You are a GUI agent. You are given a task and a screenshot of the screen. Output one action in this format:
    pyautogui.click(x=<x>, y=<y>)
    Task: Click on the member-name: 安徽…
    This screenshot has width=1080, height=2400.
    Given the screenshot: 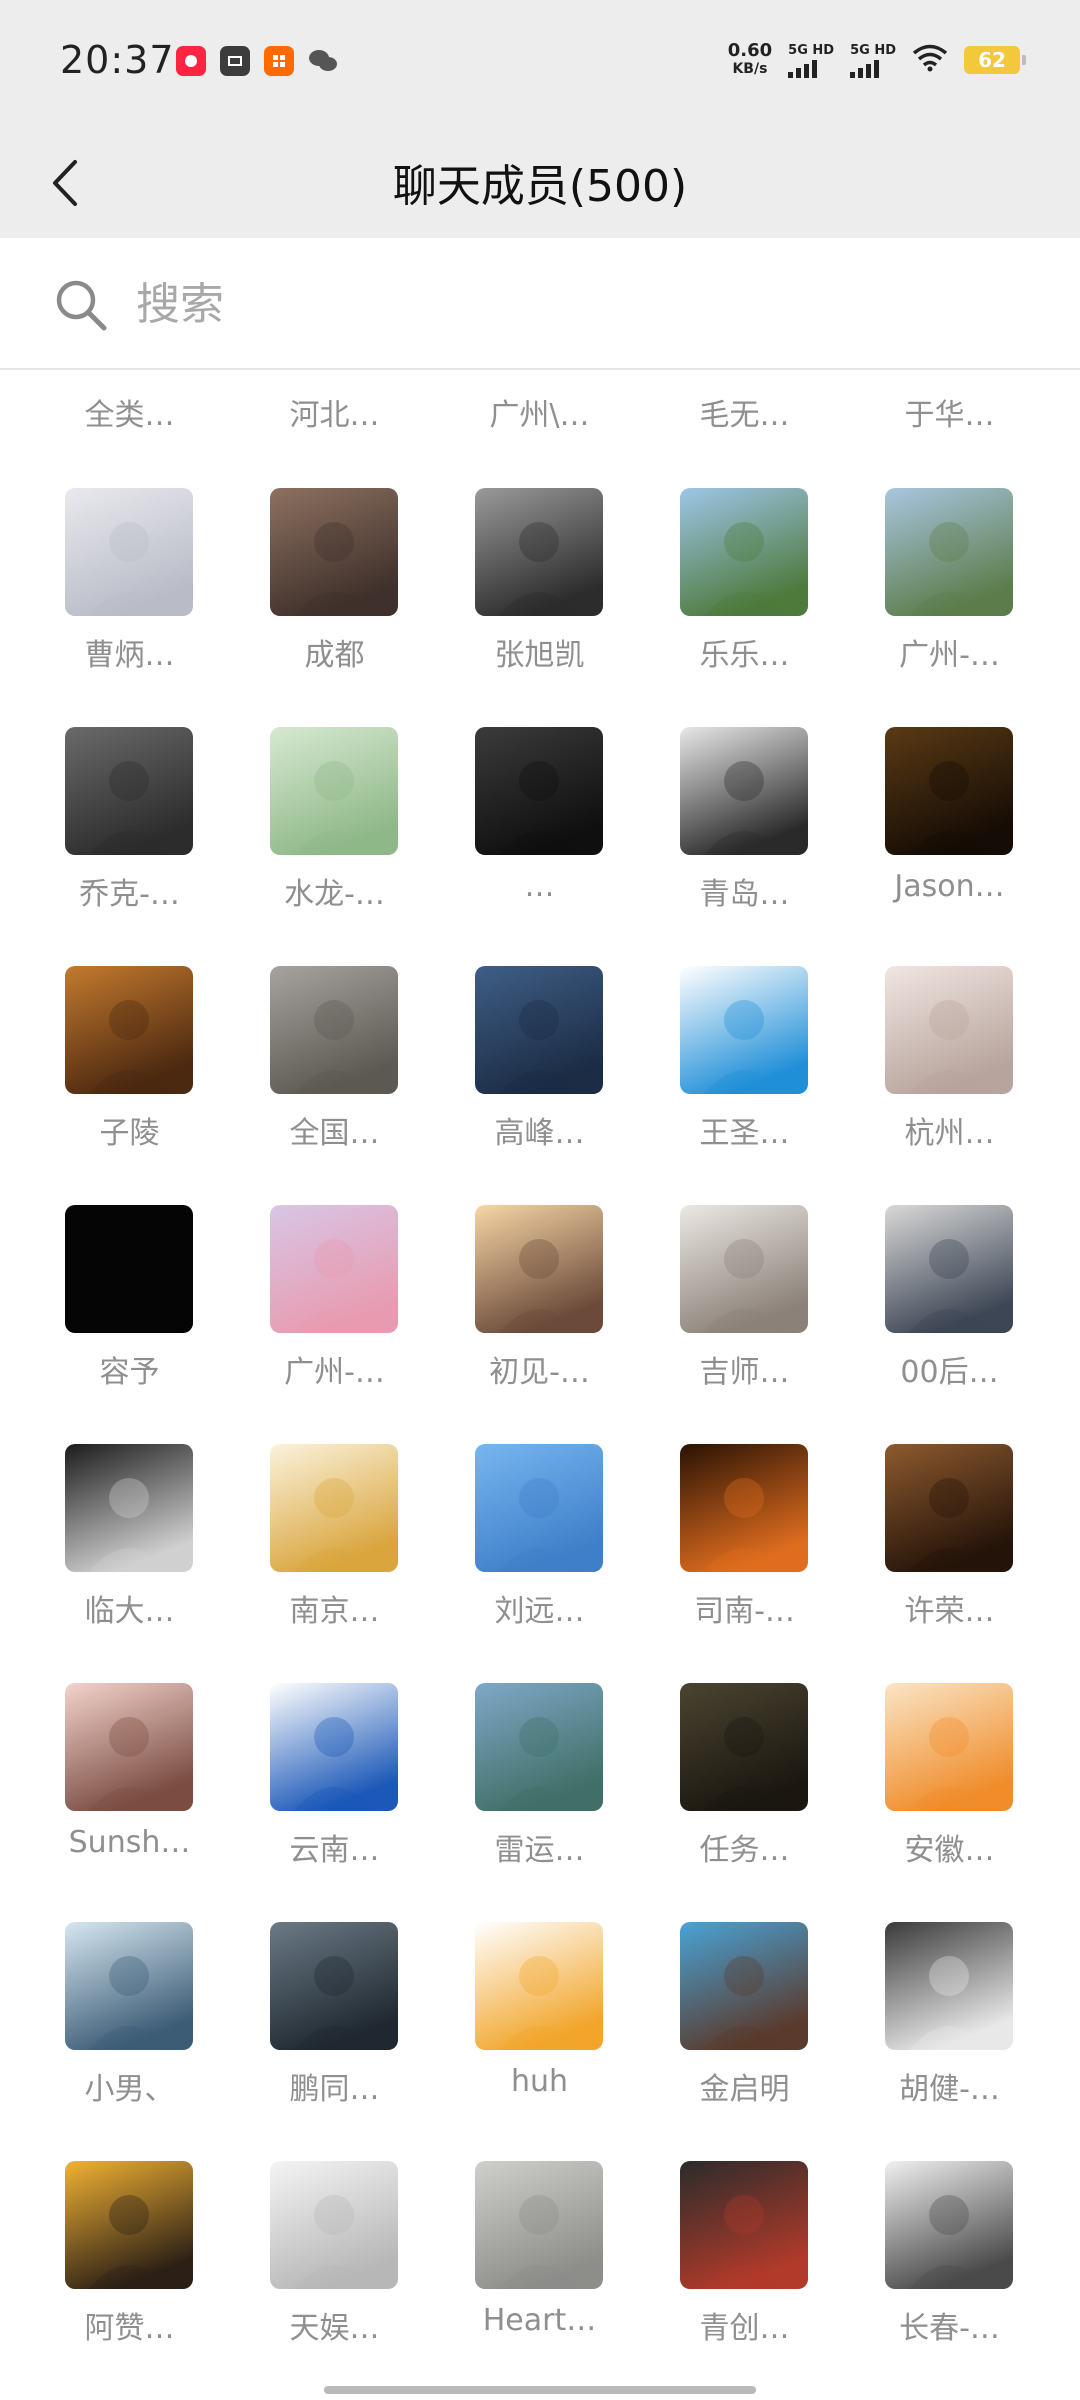 What is the action you would take?
    pyautogui.click(x=949, y=1850)
    